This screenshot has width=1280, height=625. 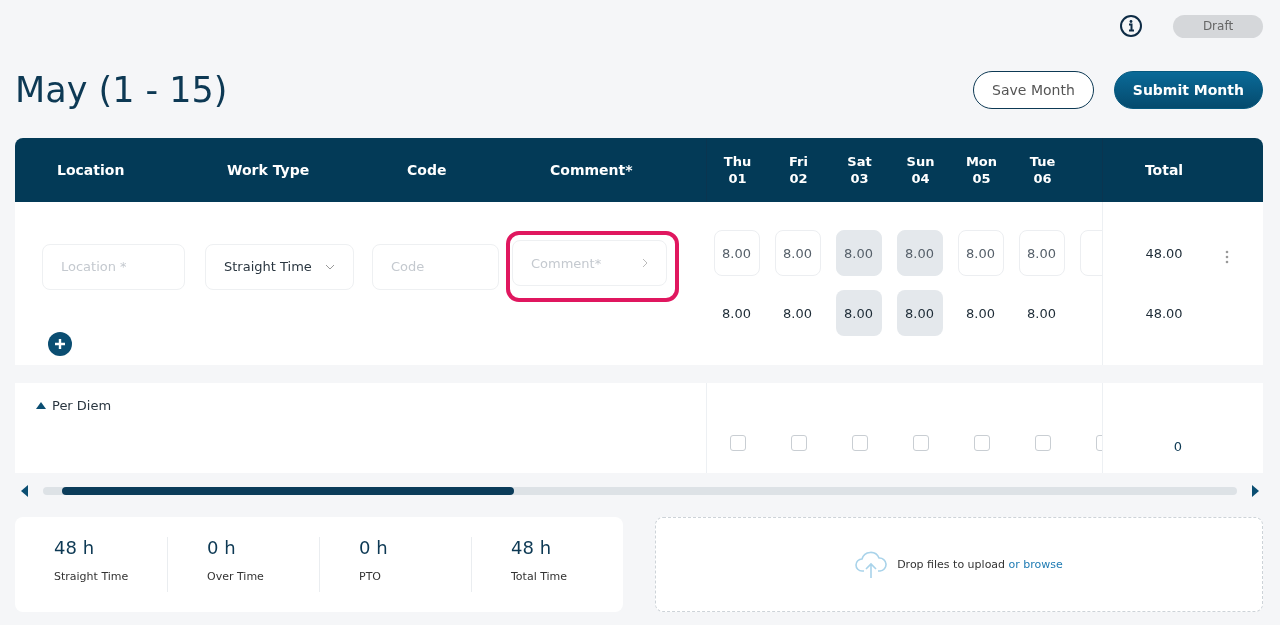 What do you see at coordinates (592, 170) in the screenshot?
I see `column-header: Comment*` at bounding box center [592, 170].